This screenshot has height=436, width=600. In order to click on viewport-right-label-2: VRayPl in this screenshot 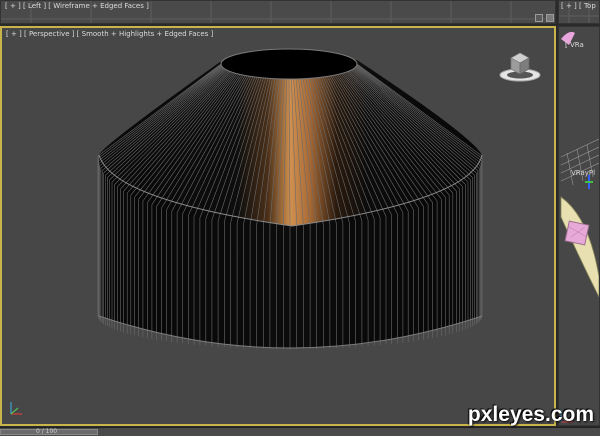, I will do `click(583, 173)`.